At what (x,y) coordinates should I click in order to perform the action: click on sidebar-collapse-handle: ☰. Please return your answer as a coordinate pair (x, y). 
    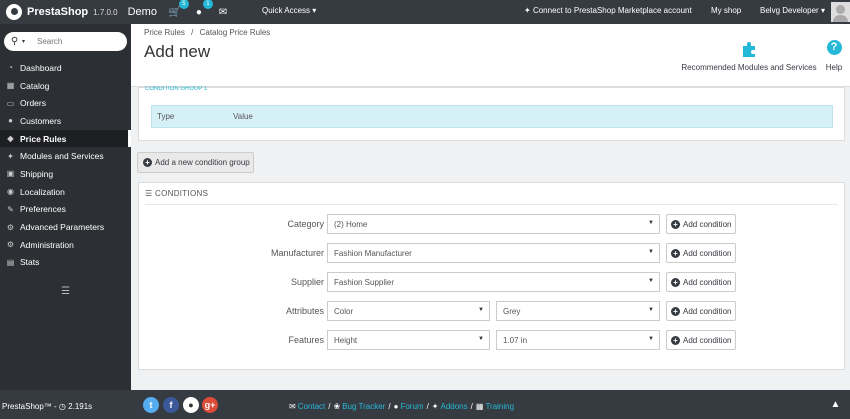
    Looking at the image, I should click on (65, 291).